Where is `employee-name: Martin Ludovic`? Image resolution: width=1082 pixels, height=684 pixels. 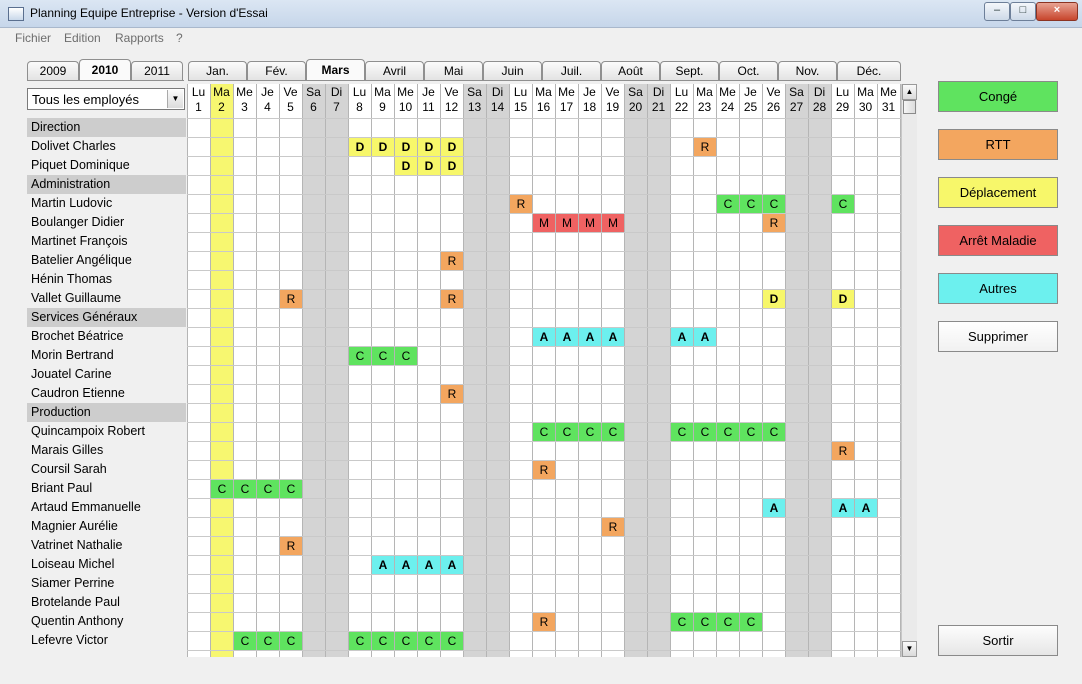
employee-name: Martin Ludovic is located at coordinates (106, 203).